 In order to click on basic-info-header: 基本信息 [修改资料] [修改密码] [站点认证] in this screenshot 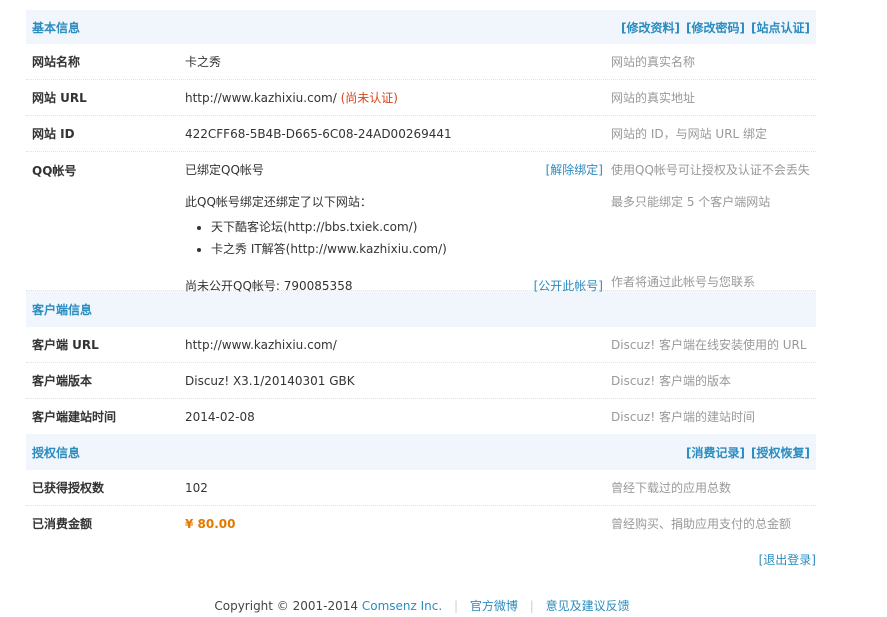, I will do `click(421, 27)`.